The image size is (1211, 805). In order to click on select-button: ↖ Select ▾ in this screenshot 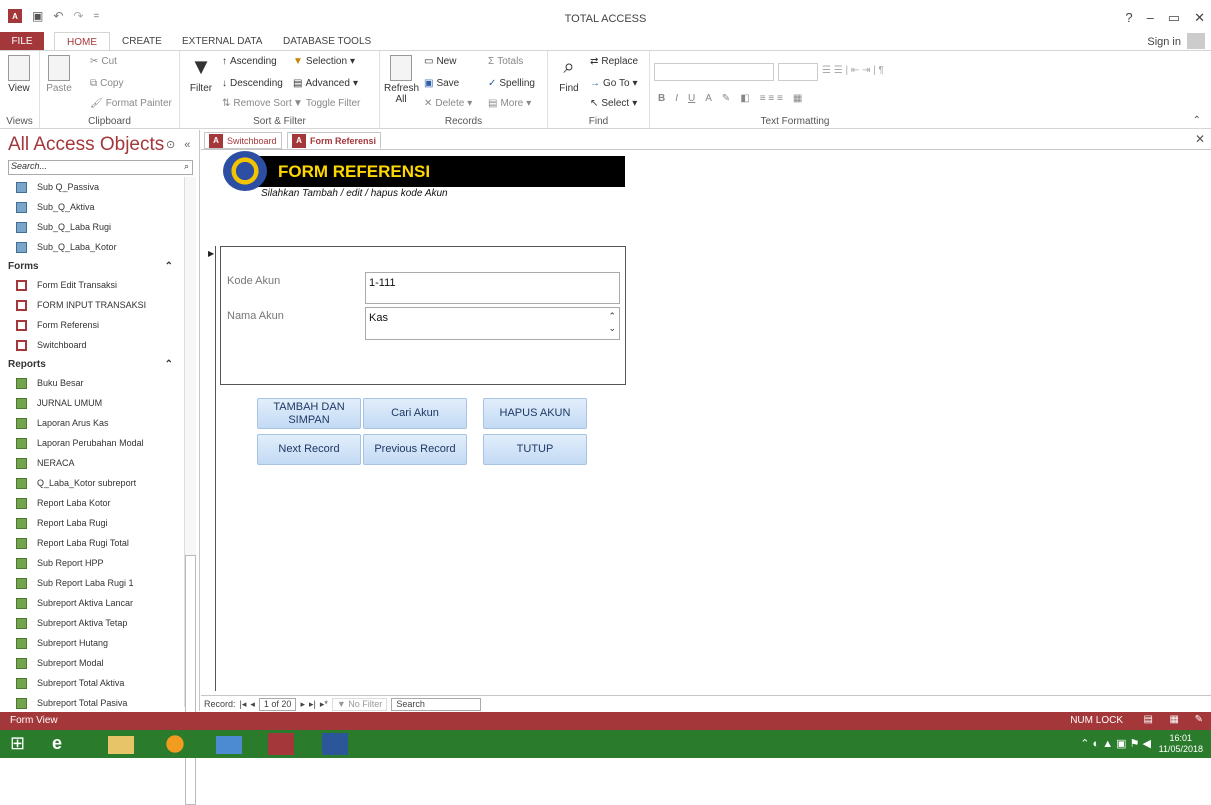, I will do `click(613, 103)`.